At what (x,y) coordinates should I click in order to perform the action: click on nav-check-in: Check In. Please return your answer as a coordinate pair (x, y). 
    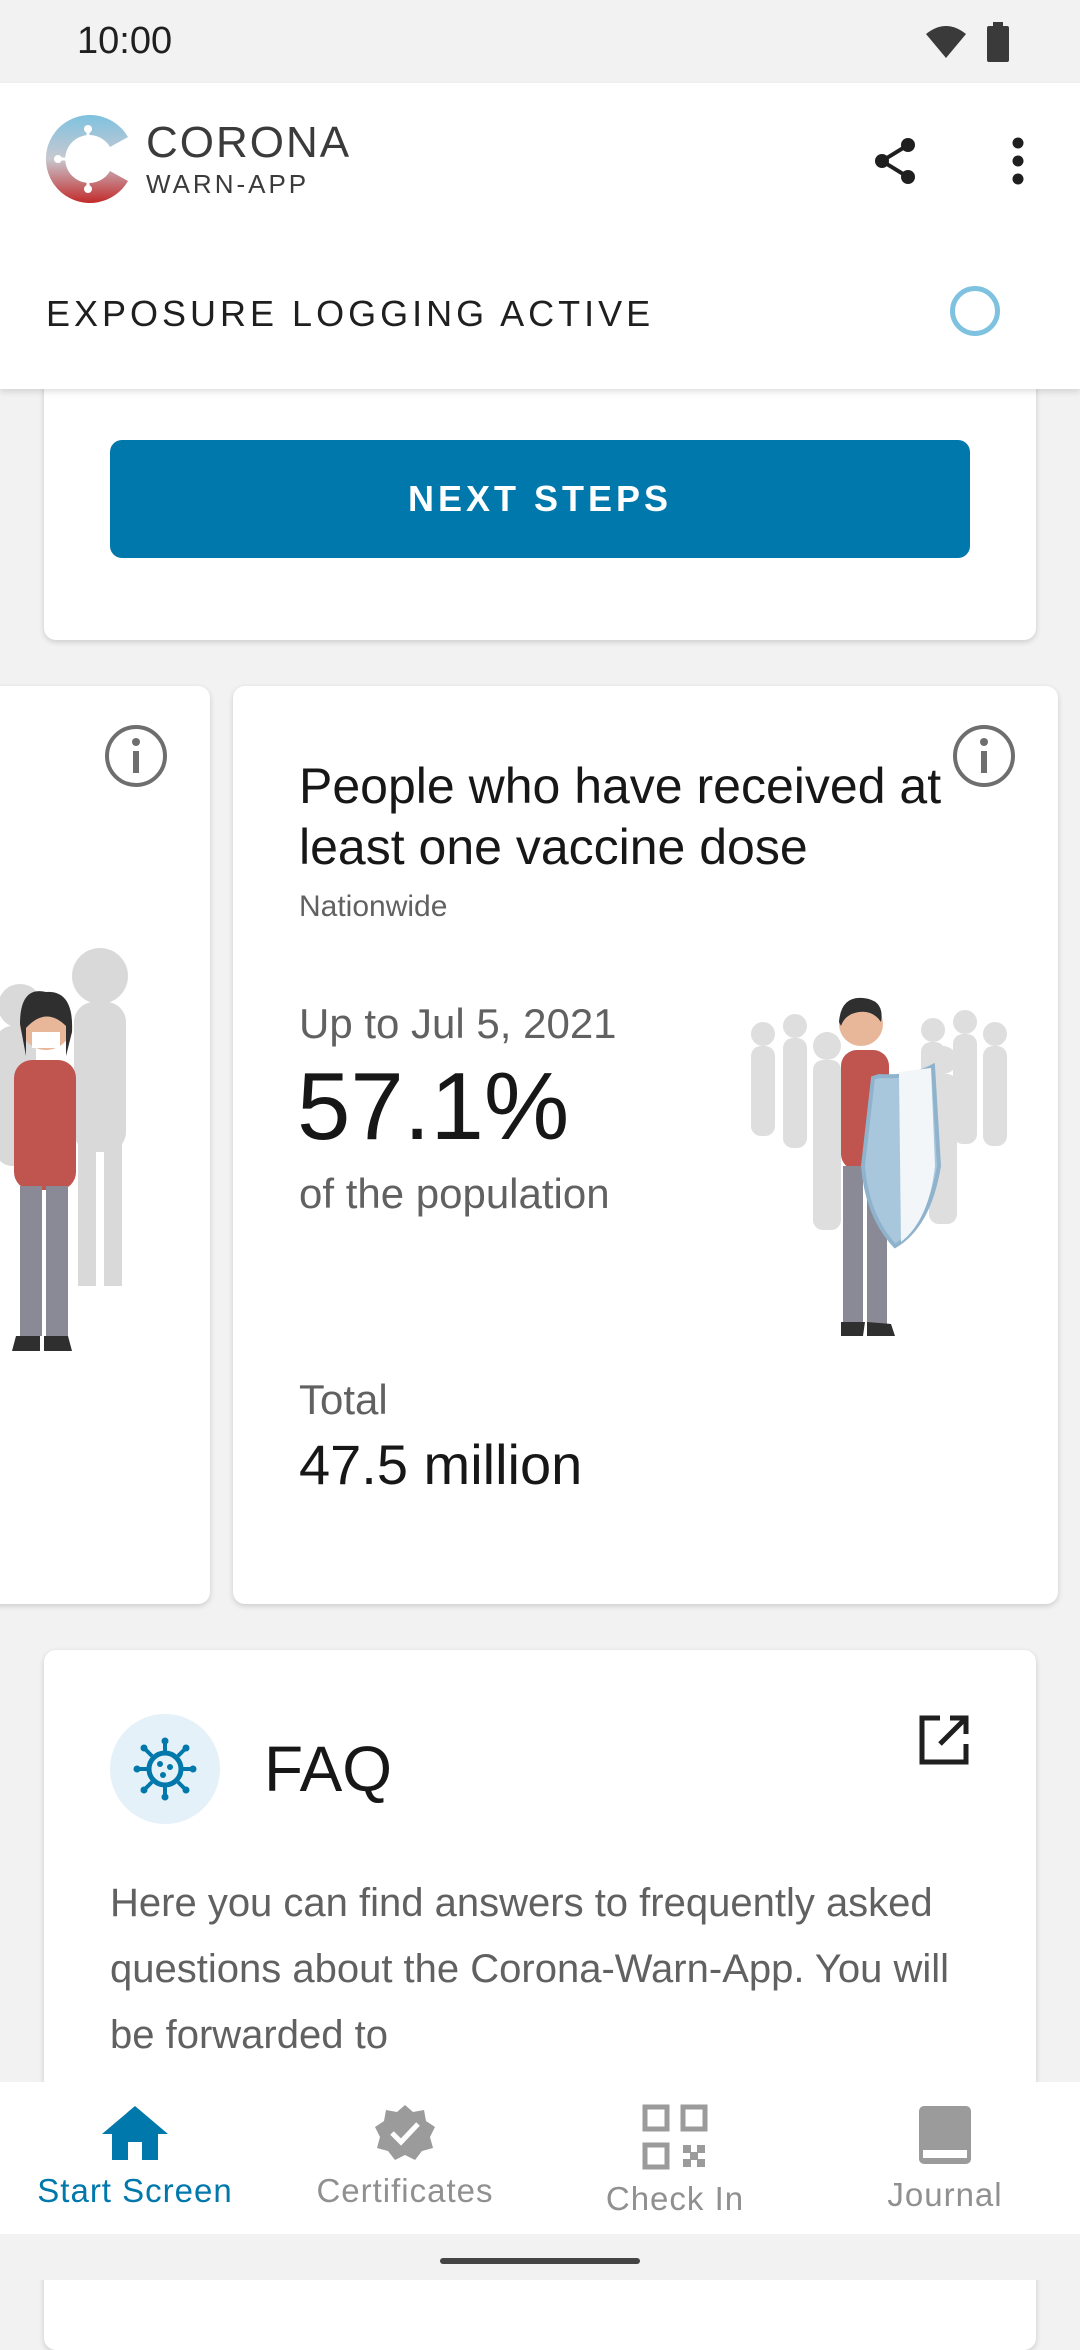
    Looking at the image, I should click on (675, 2158).